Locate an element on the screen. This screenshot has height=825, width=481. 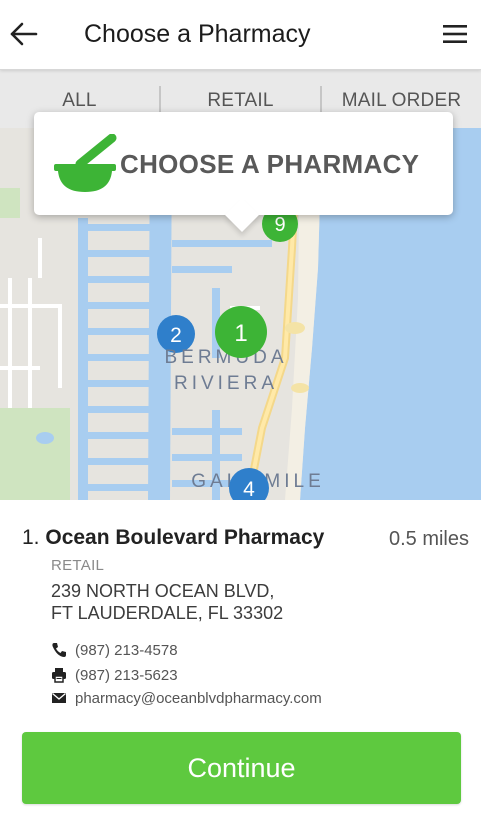
back-button is located at coordinates (25, 34).